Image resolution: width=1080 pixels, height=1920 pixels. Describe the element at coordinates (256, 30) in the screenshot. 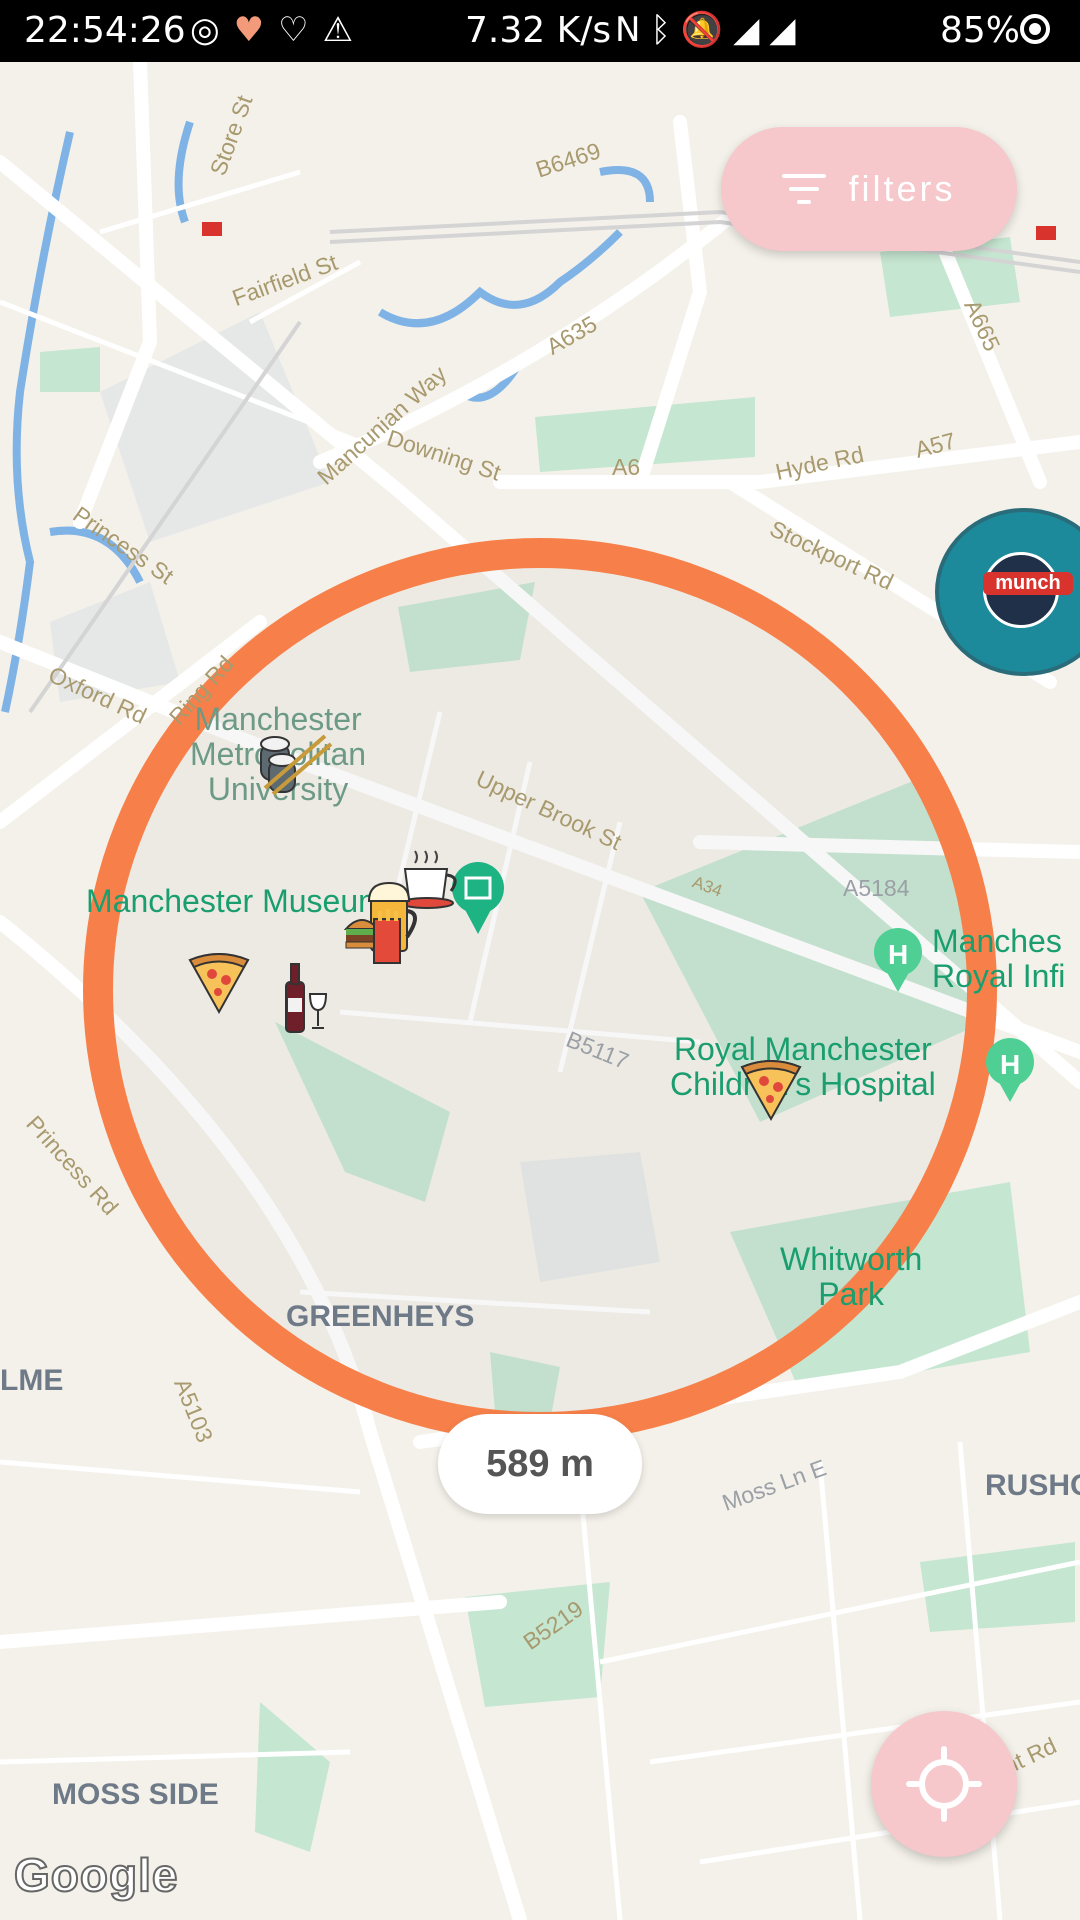

I see `heart-rate-icon: ♥` at that location.